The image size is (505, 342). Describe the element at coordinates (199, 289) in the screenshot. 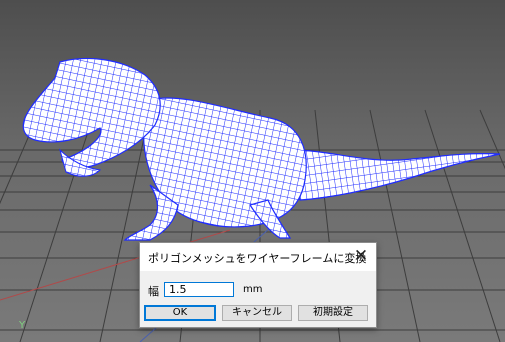

I see `width-input` at that location.